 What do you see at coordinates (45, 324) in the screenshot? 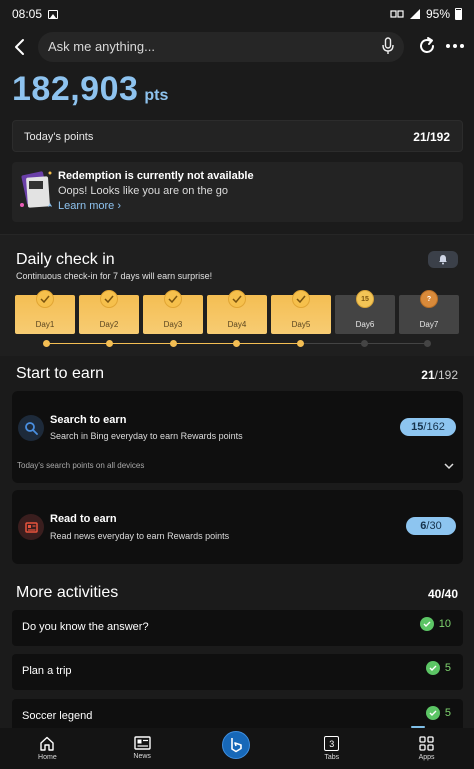
I see `day-label: Day1` at bounding box center [45, 324].